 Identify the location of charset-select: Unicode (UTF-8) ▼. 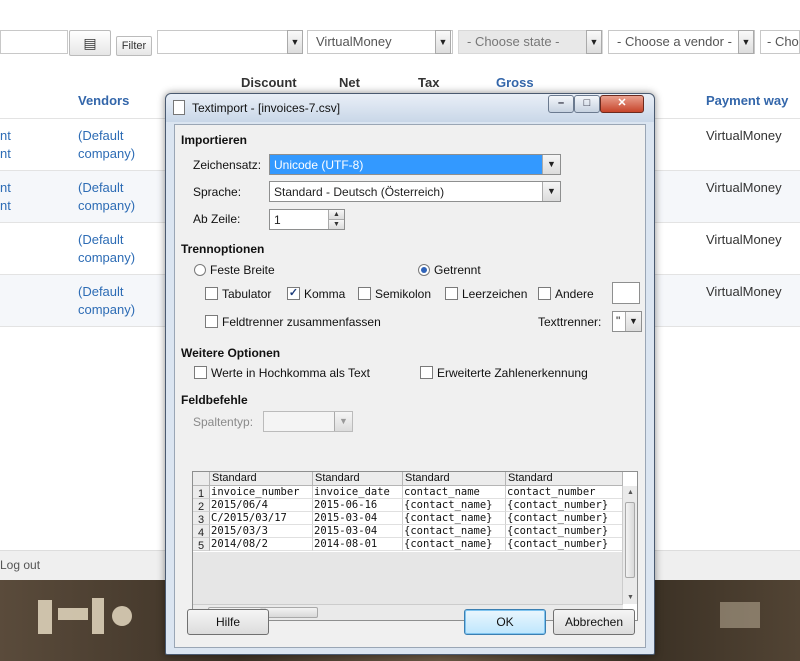
(415, 164).